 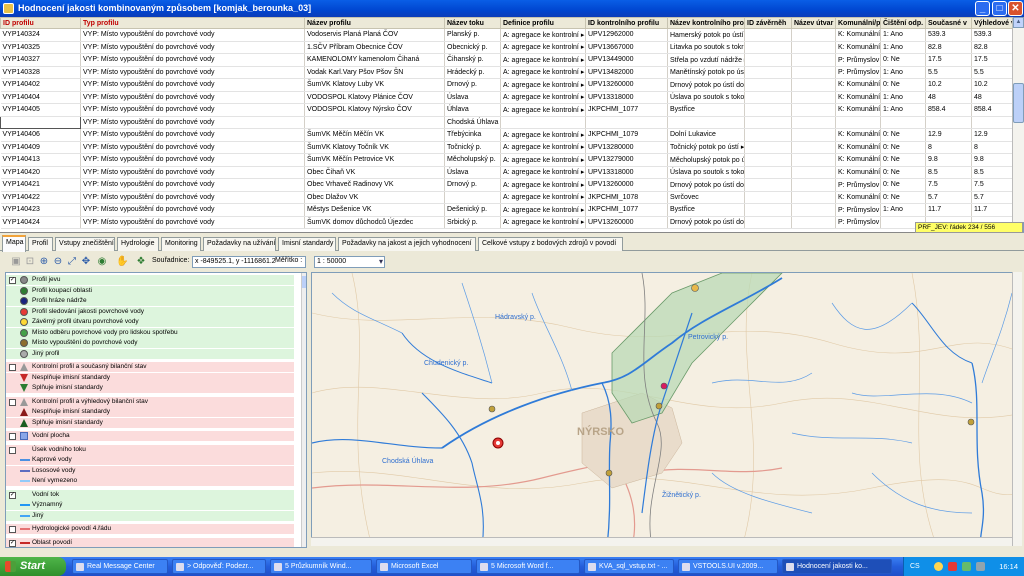 What do you see at coordinates (374, 147) in the screenshot?
I see `table-cell: ŠumVK Klatovy Točník VK` at bounding box center [374, 147].